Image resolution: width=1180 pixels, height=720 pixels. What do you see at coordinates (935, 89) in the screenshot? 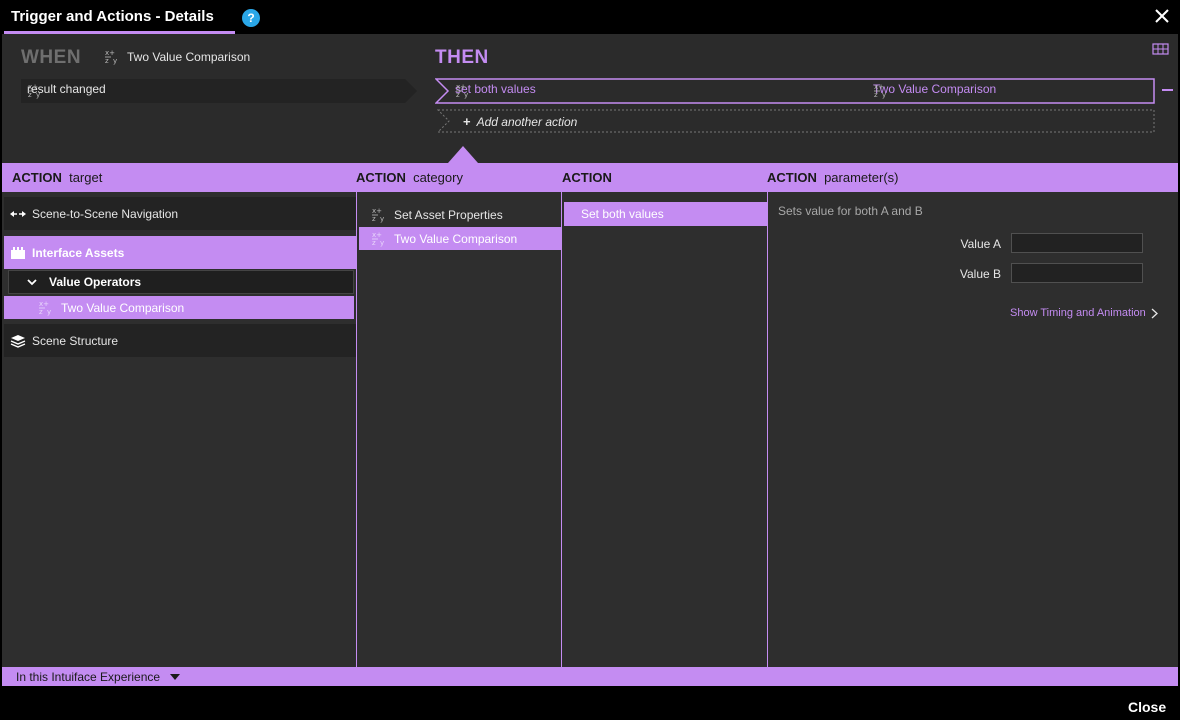
I see `action-target: Two Value Comparison` at bounding box center [935, 89].